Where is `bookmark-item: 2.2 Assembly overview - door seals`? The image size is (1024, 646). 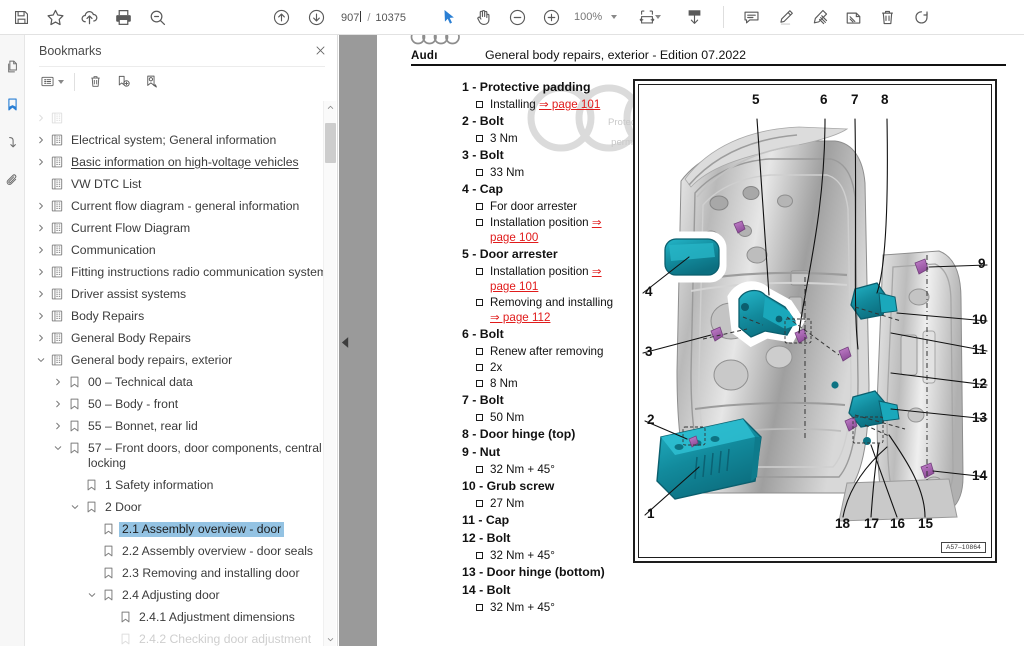 bookmark-item: 2.2 Assembly overview - door seals is located at coordinates (181, 551).